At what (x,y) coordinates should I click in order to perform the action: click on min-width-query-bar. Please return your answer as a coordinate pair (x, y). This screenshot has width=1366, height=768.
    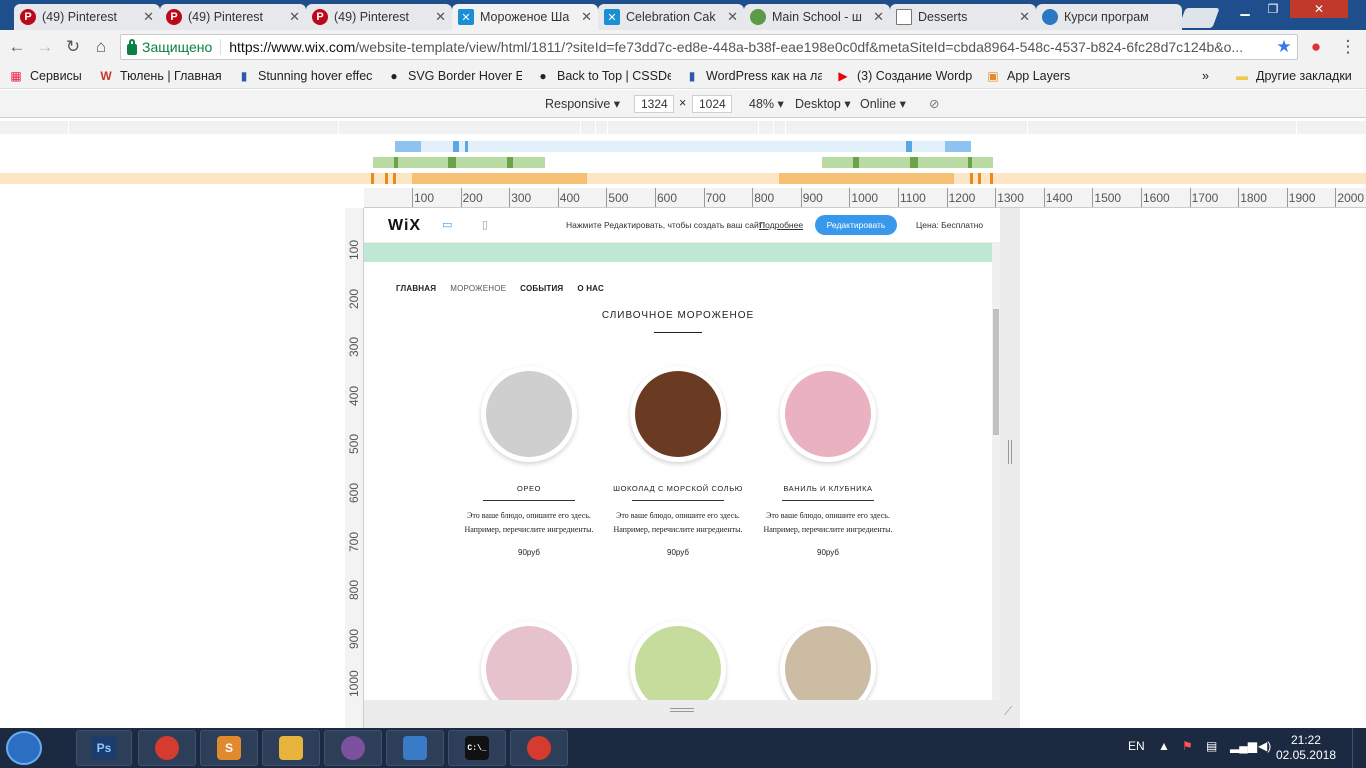
    Looking at the image, I should click on (683, 178).